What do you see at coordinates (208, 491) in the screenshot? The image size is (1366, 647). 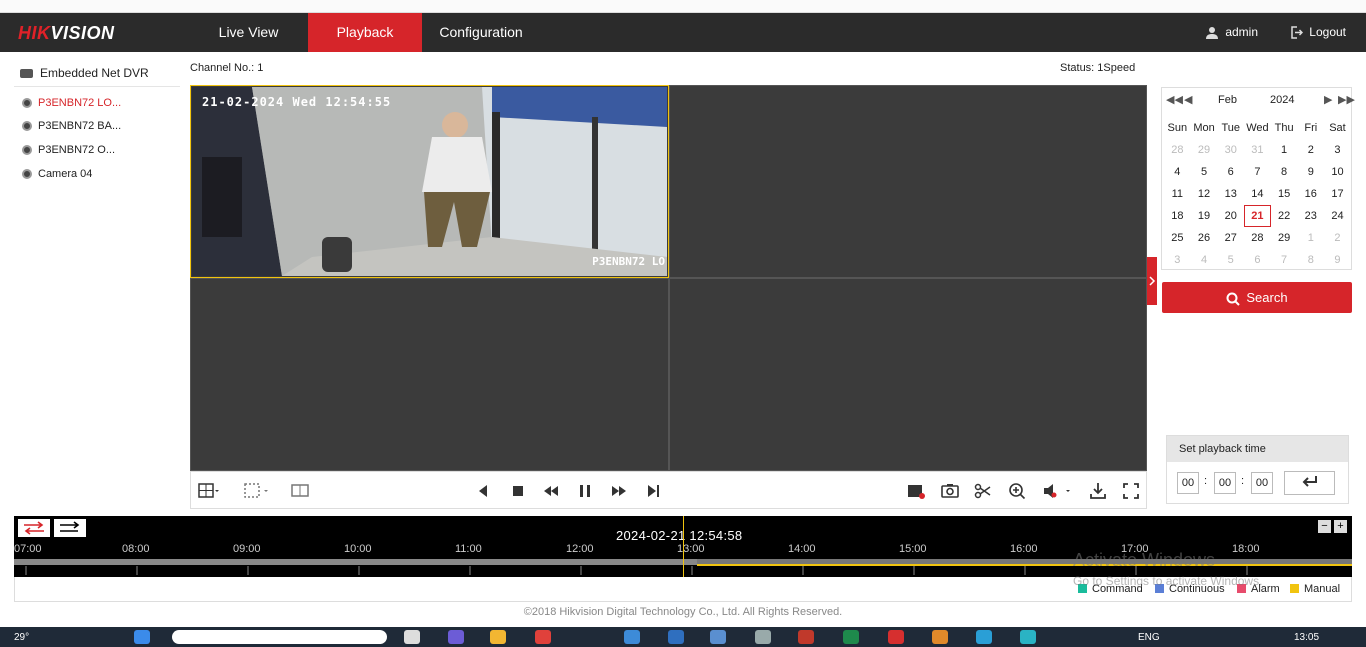 I see `window-layout-button` at bounding box center [208, 491].